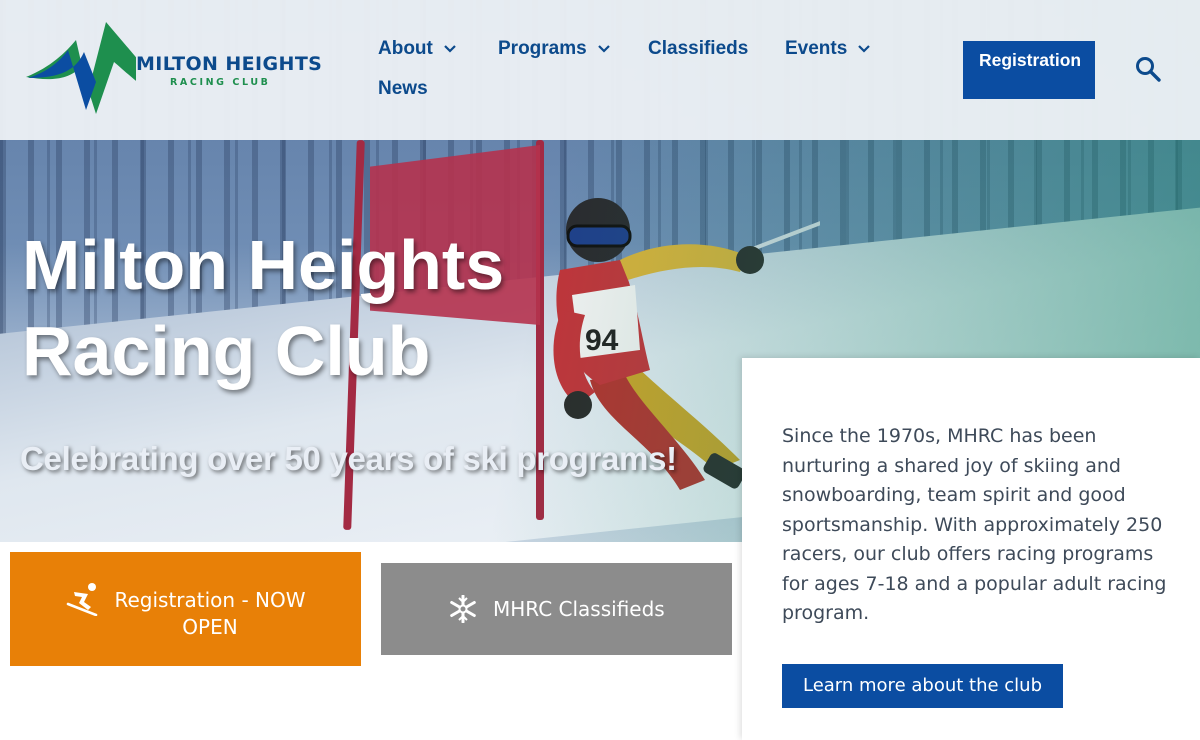 This screenshot has width=1200, height=740. I want to click on nav-item-classifieds: Classifieds, so click(698, 49).